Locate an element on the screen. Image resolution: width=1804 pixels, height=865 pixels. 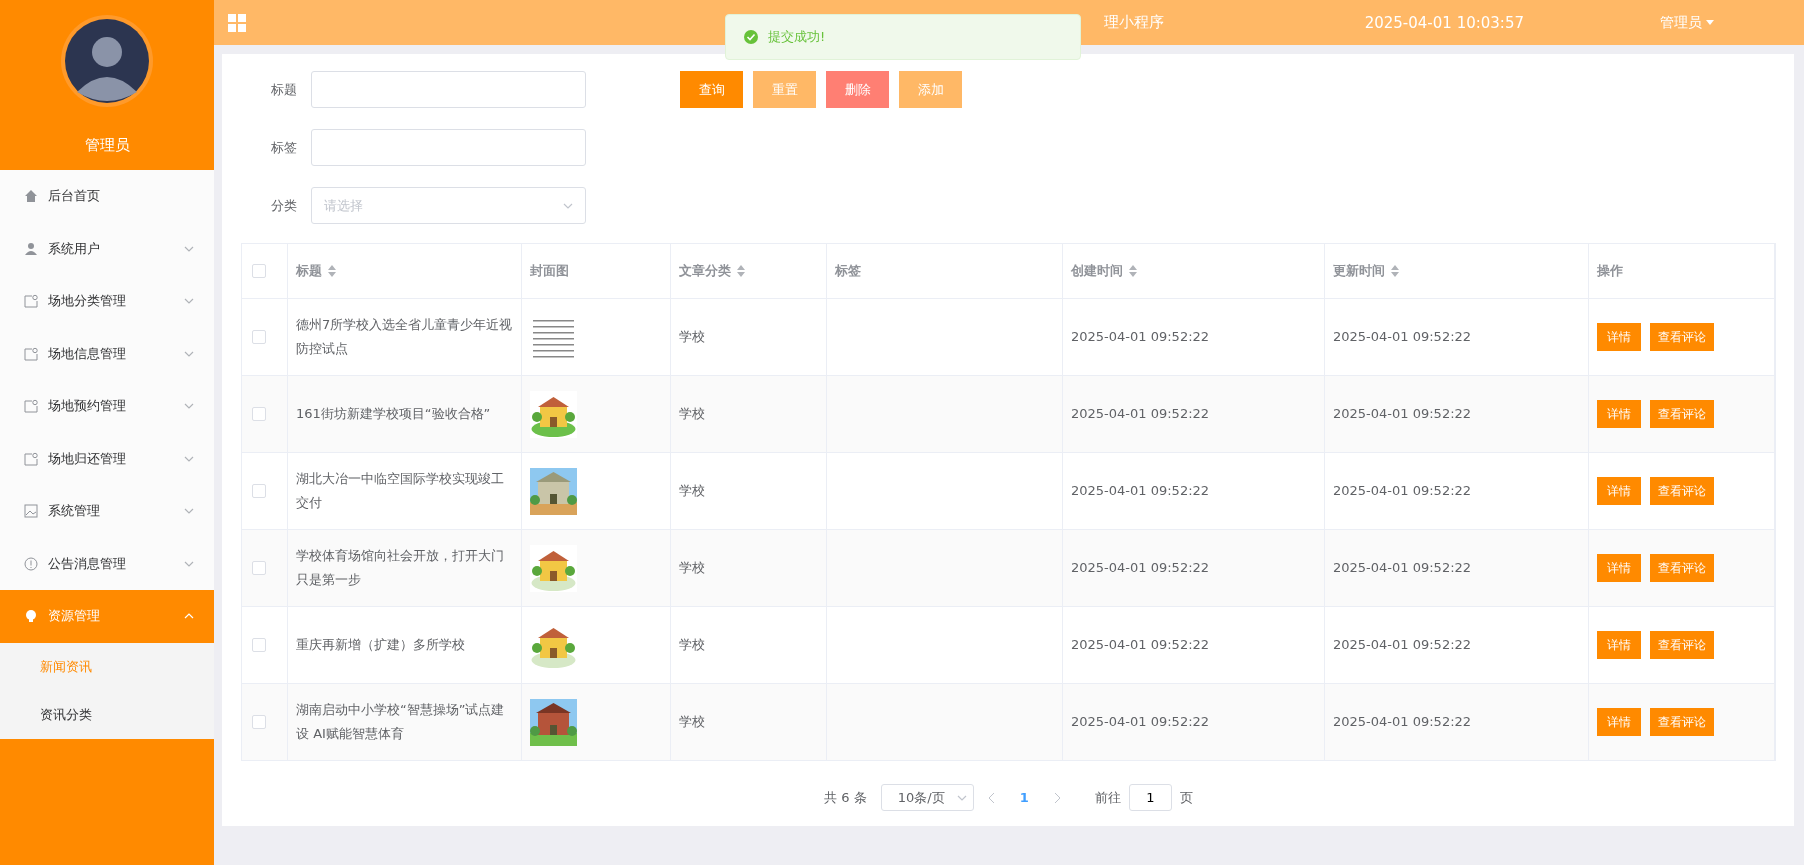
sidebar-menu-item: 系统用户 is located at coordinates (107, 248).